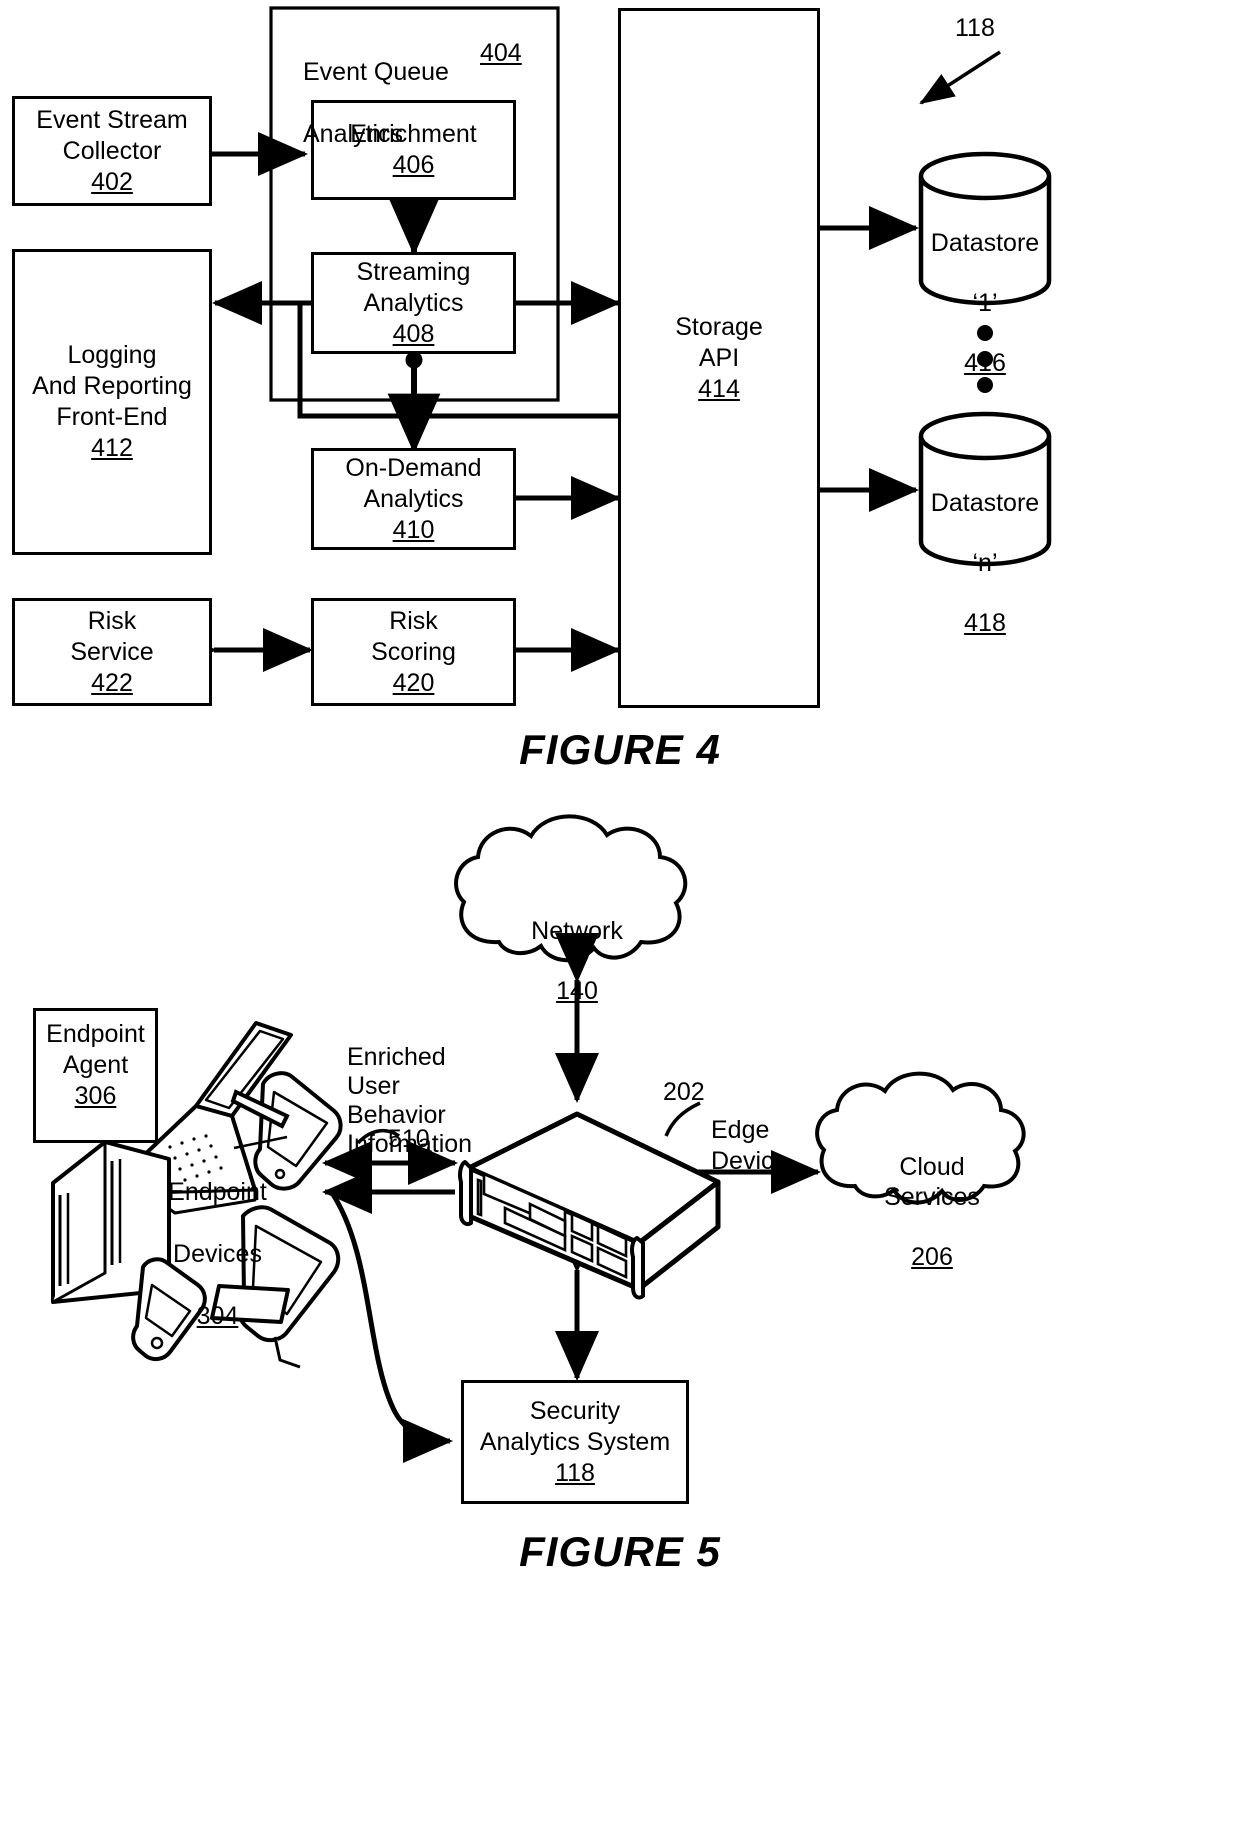 The height and width of the screenshot is (1822, 1240). What do you see at coordinates (985, 363) in the screenshot?
I see `datastore-ref: 416` at bounding box center [985, 363].